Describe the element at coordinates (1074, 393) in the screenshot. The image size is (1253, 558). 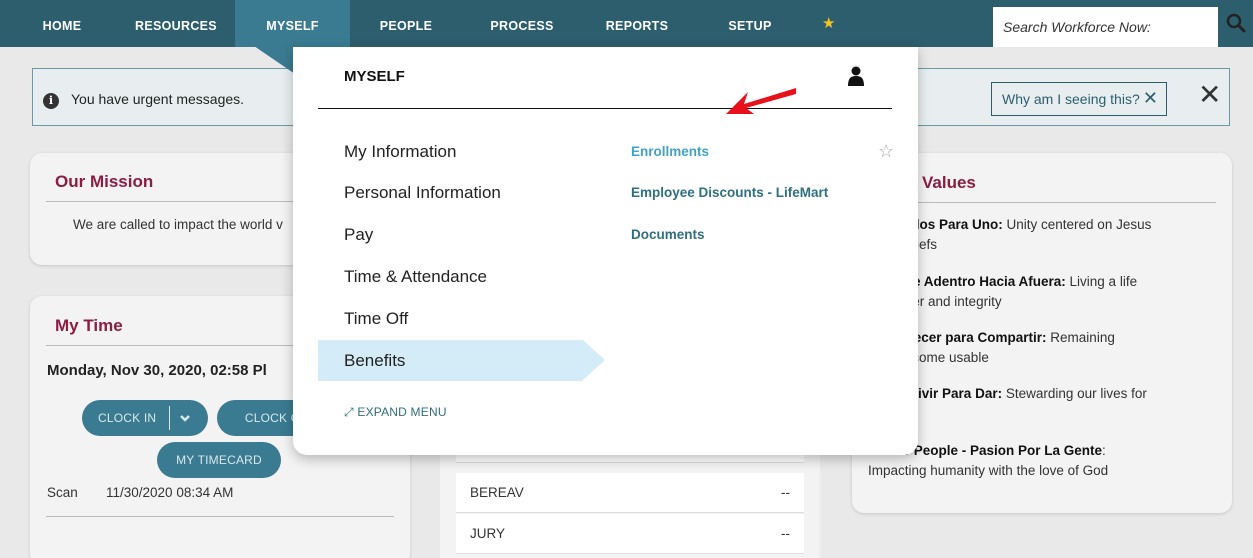
I see `value-text: Stewarding our lives for` at that location.